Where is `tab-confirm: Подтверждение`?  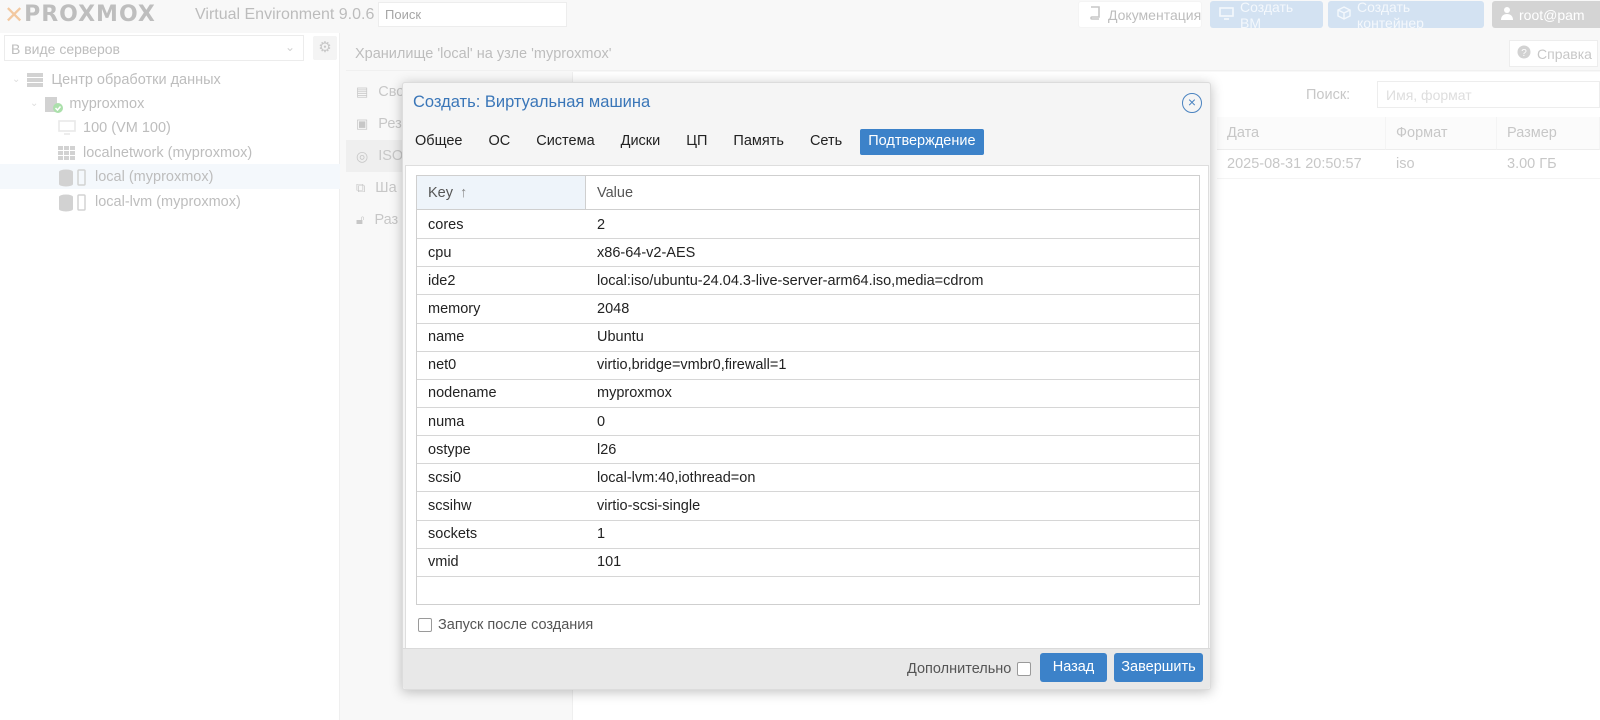
tab-confirm: Подтверждение is located at coordinates (922, 142).